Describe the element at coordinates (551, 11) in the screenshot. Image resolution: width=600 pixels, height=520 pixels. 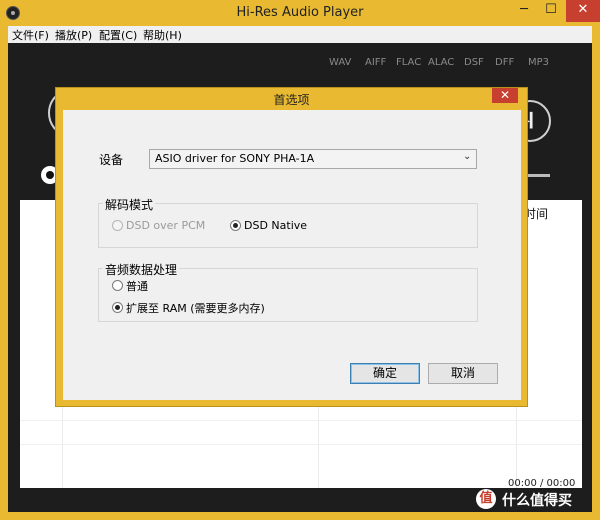
I see `maximize-button: ☐` at that location.